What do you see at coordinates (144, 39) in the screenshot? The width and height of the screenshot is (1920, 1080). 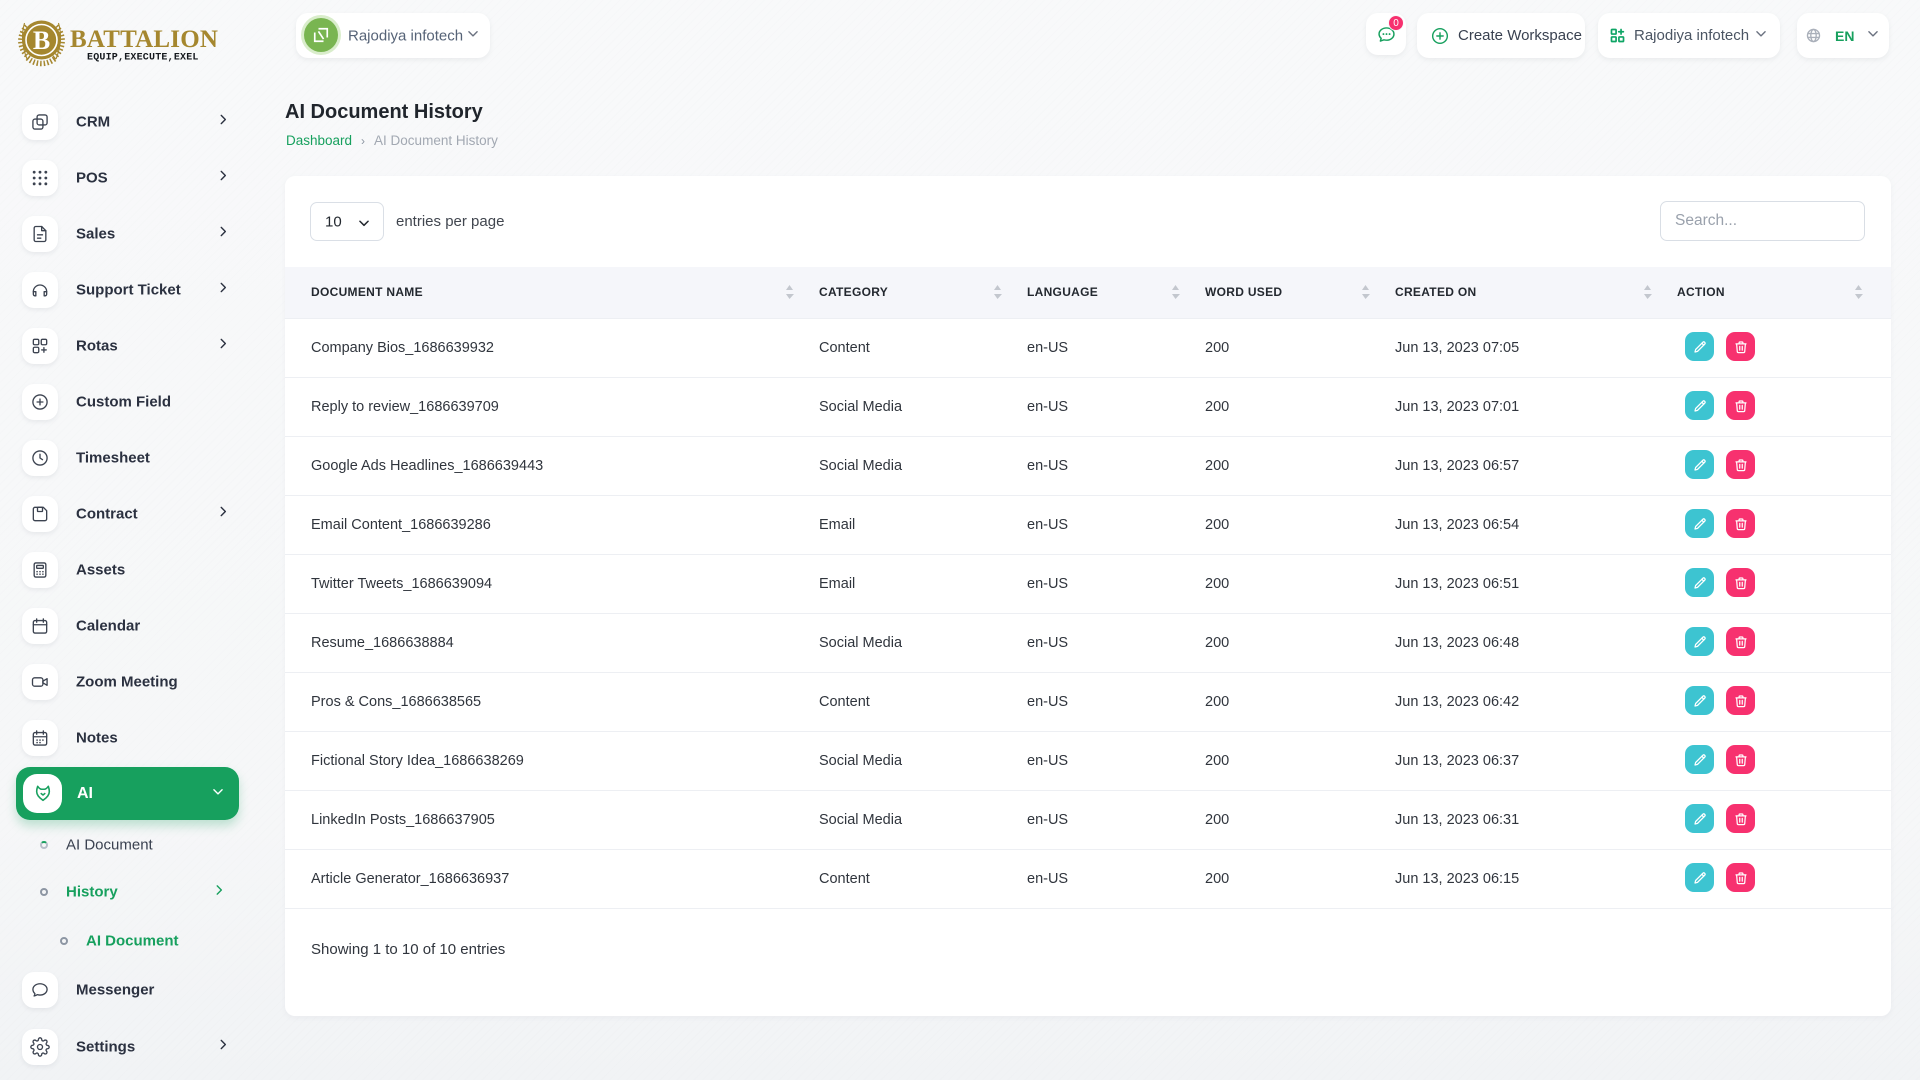 I see `svg-text: BATTALION` at bounding box center [144, 39].